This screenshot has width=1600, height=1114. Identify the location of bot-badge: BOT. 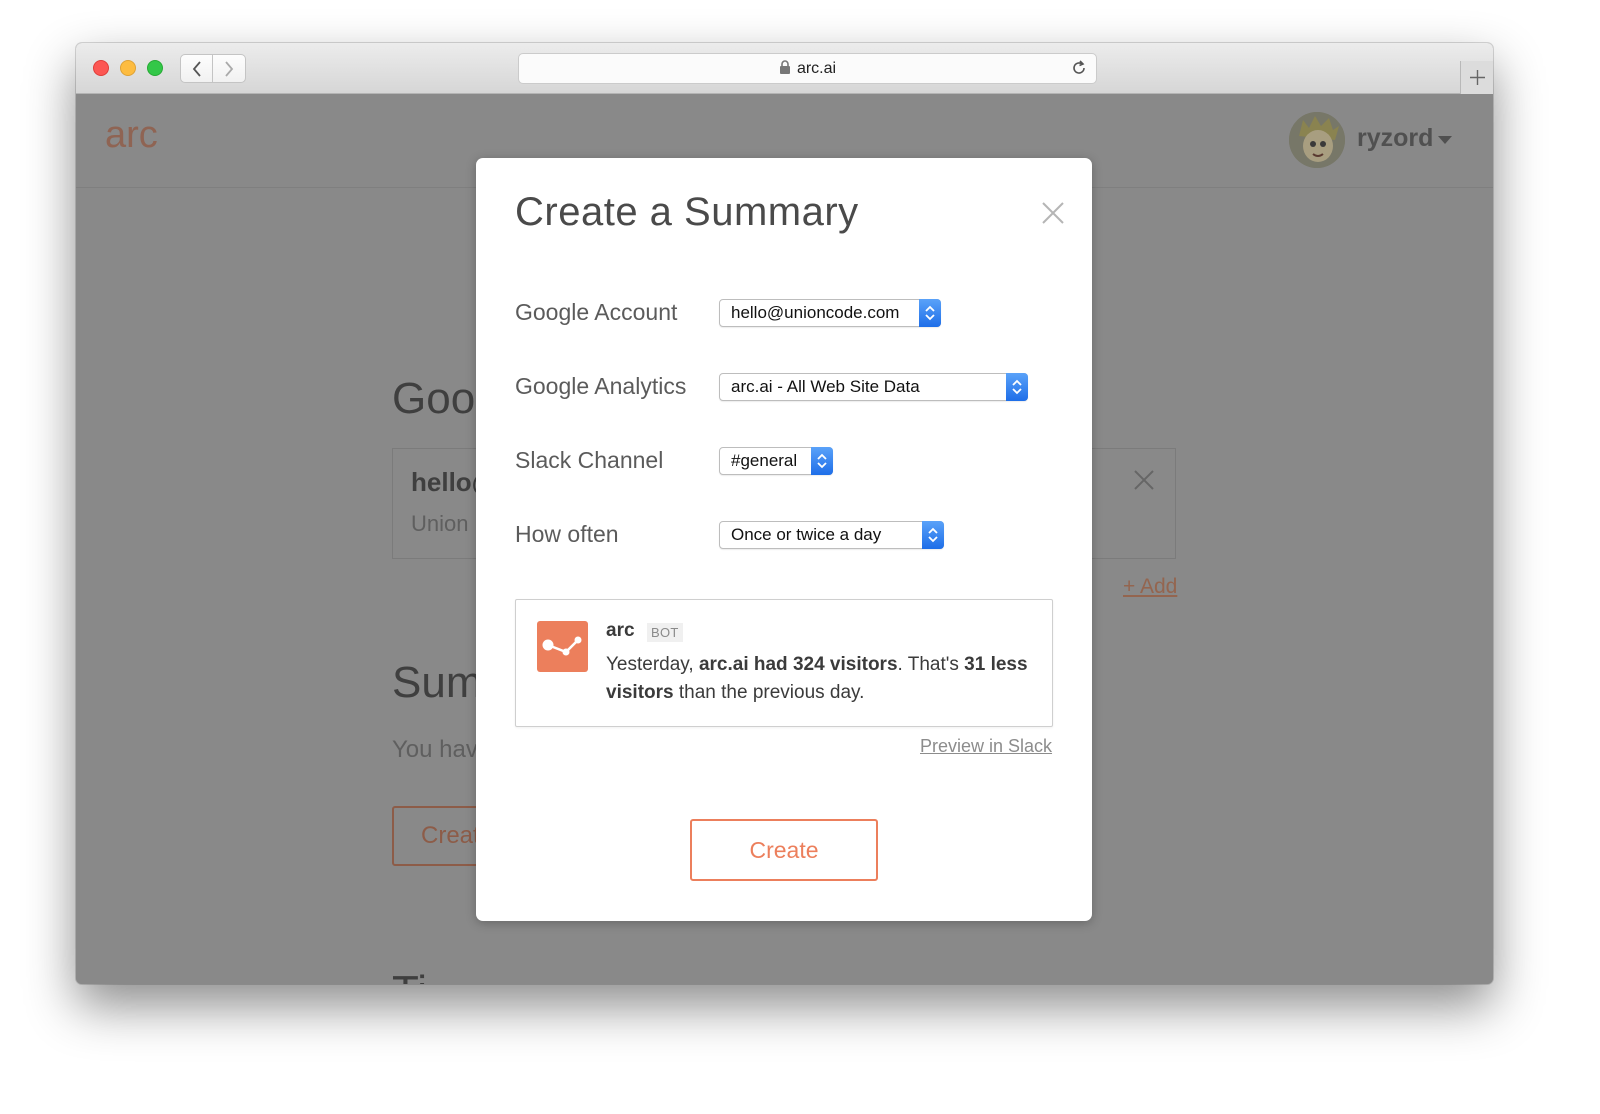
(665, 632).